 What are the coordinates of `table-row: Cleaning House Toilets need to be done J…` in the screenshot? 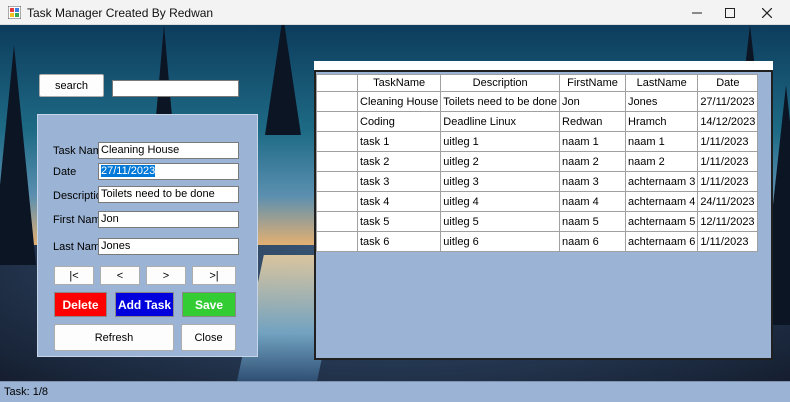 It's located at (537, 101).